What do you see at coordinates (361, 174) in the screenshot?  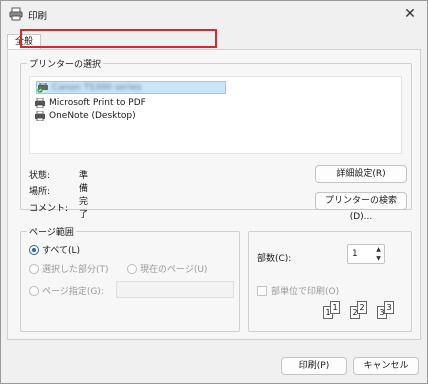 I see `preferences-button: 詳細設定(R)` at bounding box center [361, 174].